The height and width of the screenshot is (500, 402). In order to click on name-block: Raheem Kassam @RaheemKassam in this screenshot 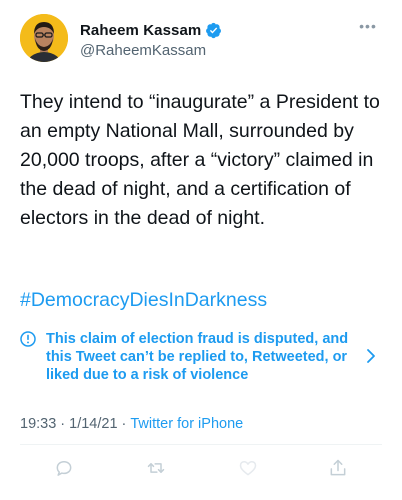, I will do `click(151, 39)`.